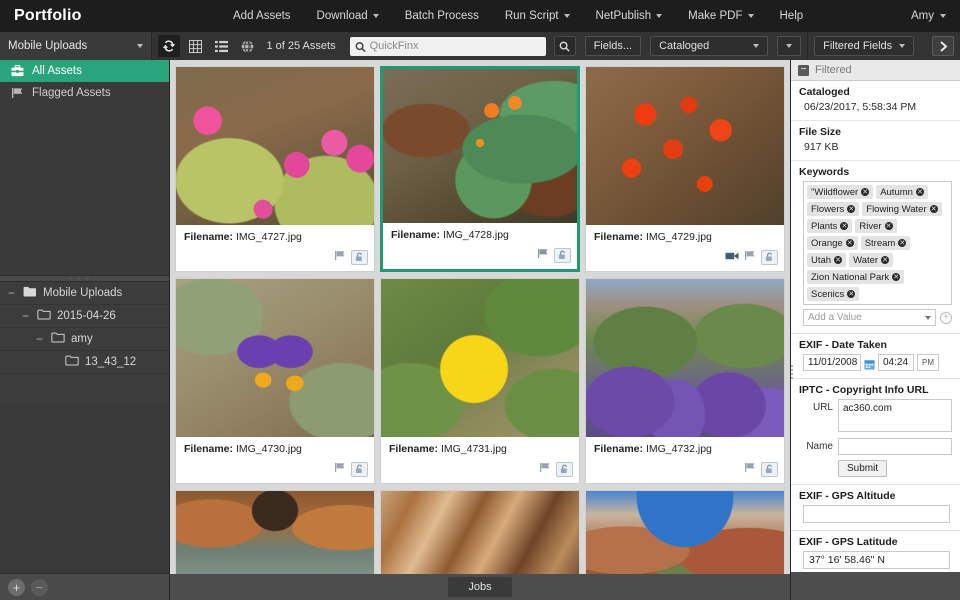 Image resolution: width=960 pixels, height=600 pixels. Describe the element at coordinates (935, 16) in the screenshot. I see `user-menu: Amy` at that location.